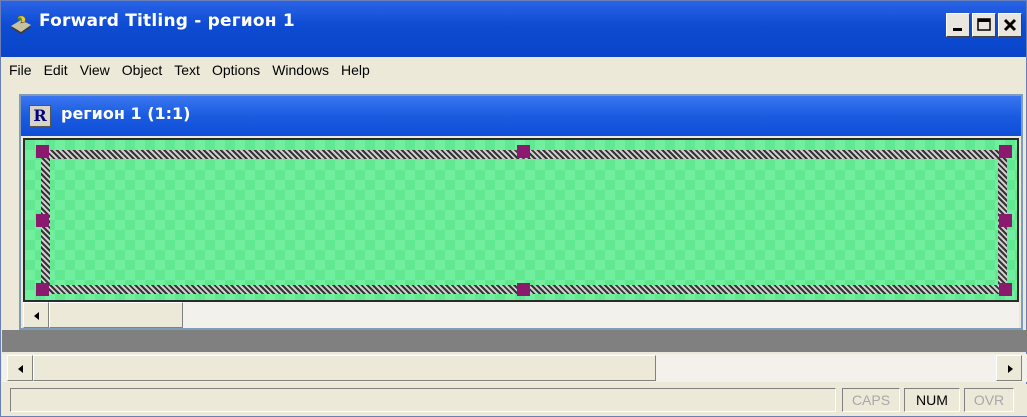 The width and height of the screenshot is (1027, 417). I want to click on workspace-scroll-right-button, so click(1009, 368).